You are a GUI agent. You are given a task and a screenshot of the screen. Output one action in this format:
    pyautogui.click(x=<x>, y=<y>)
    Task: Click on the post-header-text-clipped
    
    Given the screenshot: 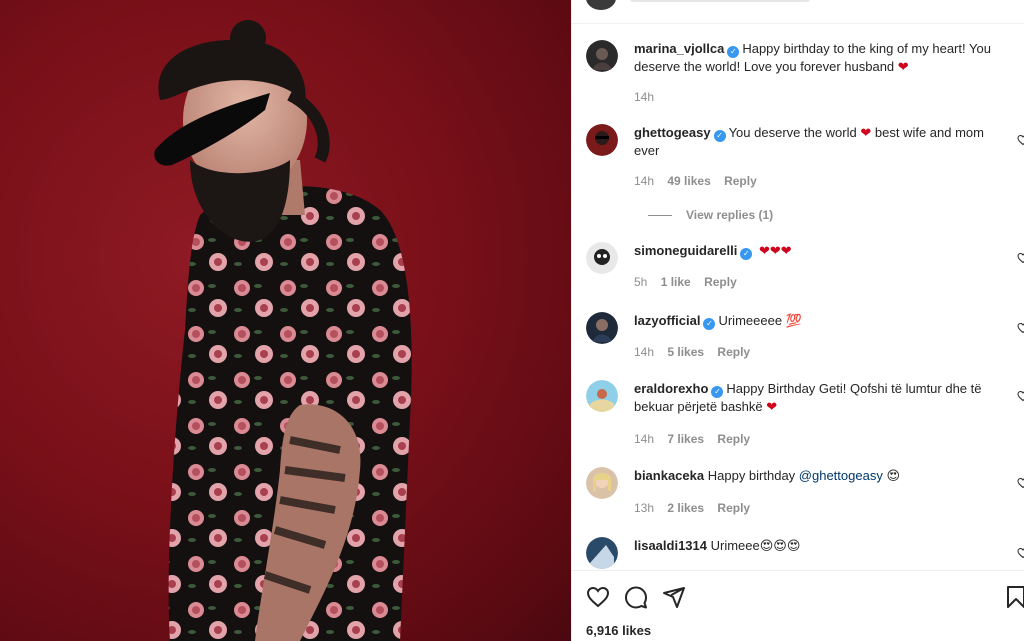 What is the action you would take?
    pyautogui.click(x=720, y=1)
    